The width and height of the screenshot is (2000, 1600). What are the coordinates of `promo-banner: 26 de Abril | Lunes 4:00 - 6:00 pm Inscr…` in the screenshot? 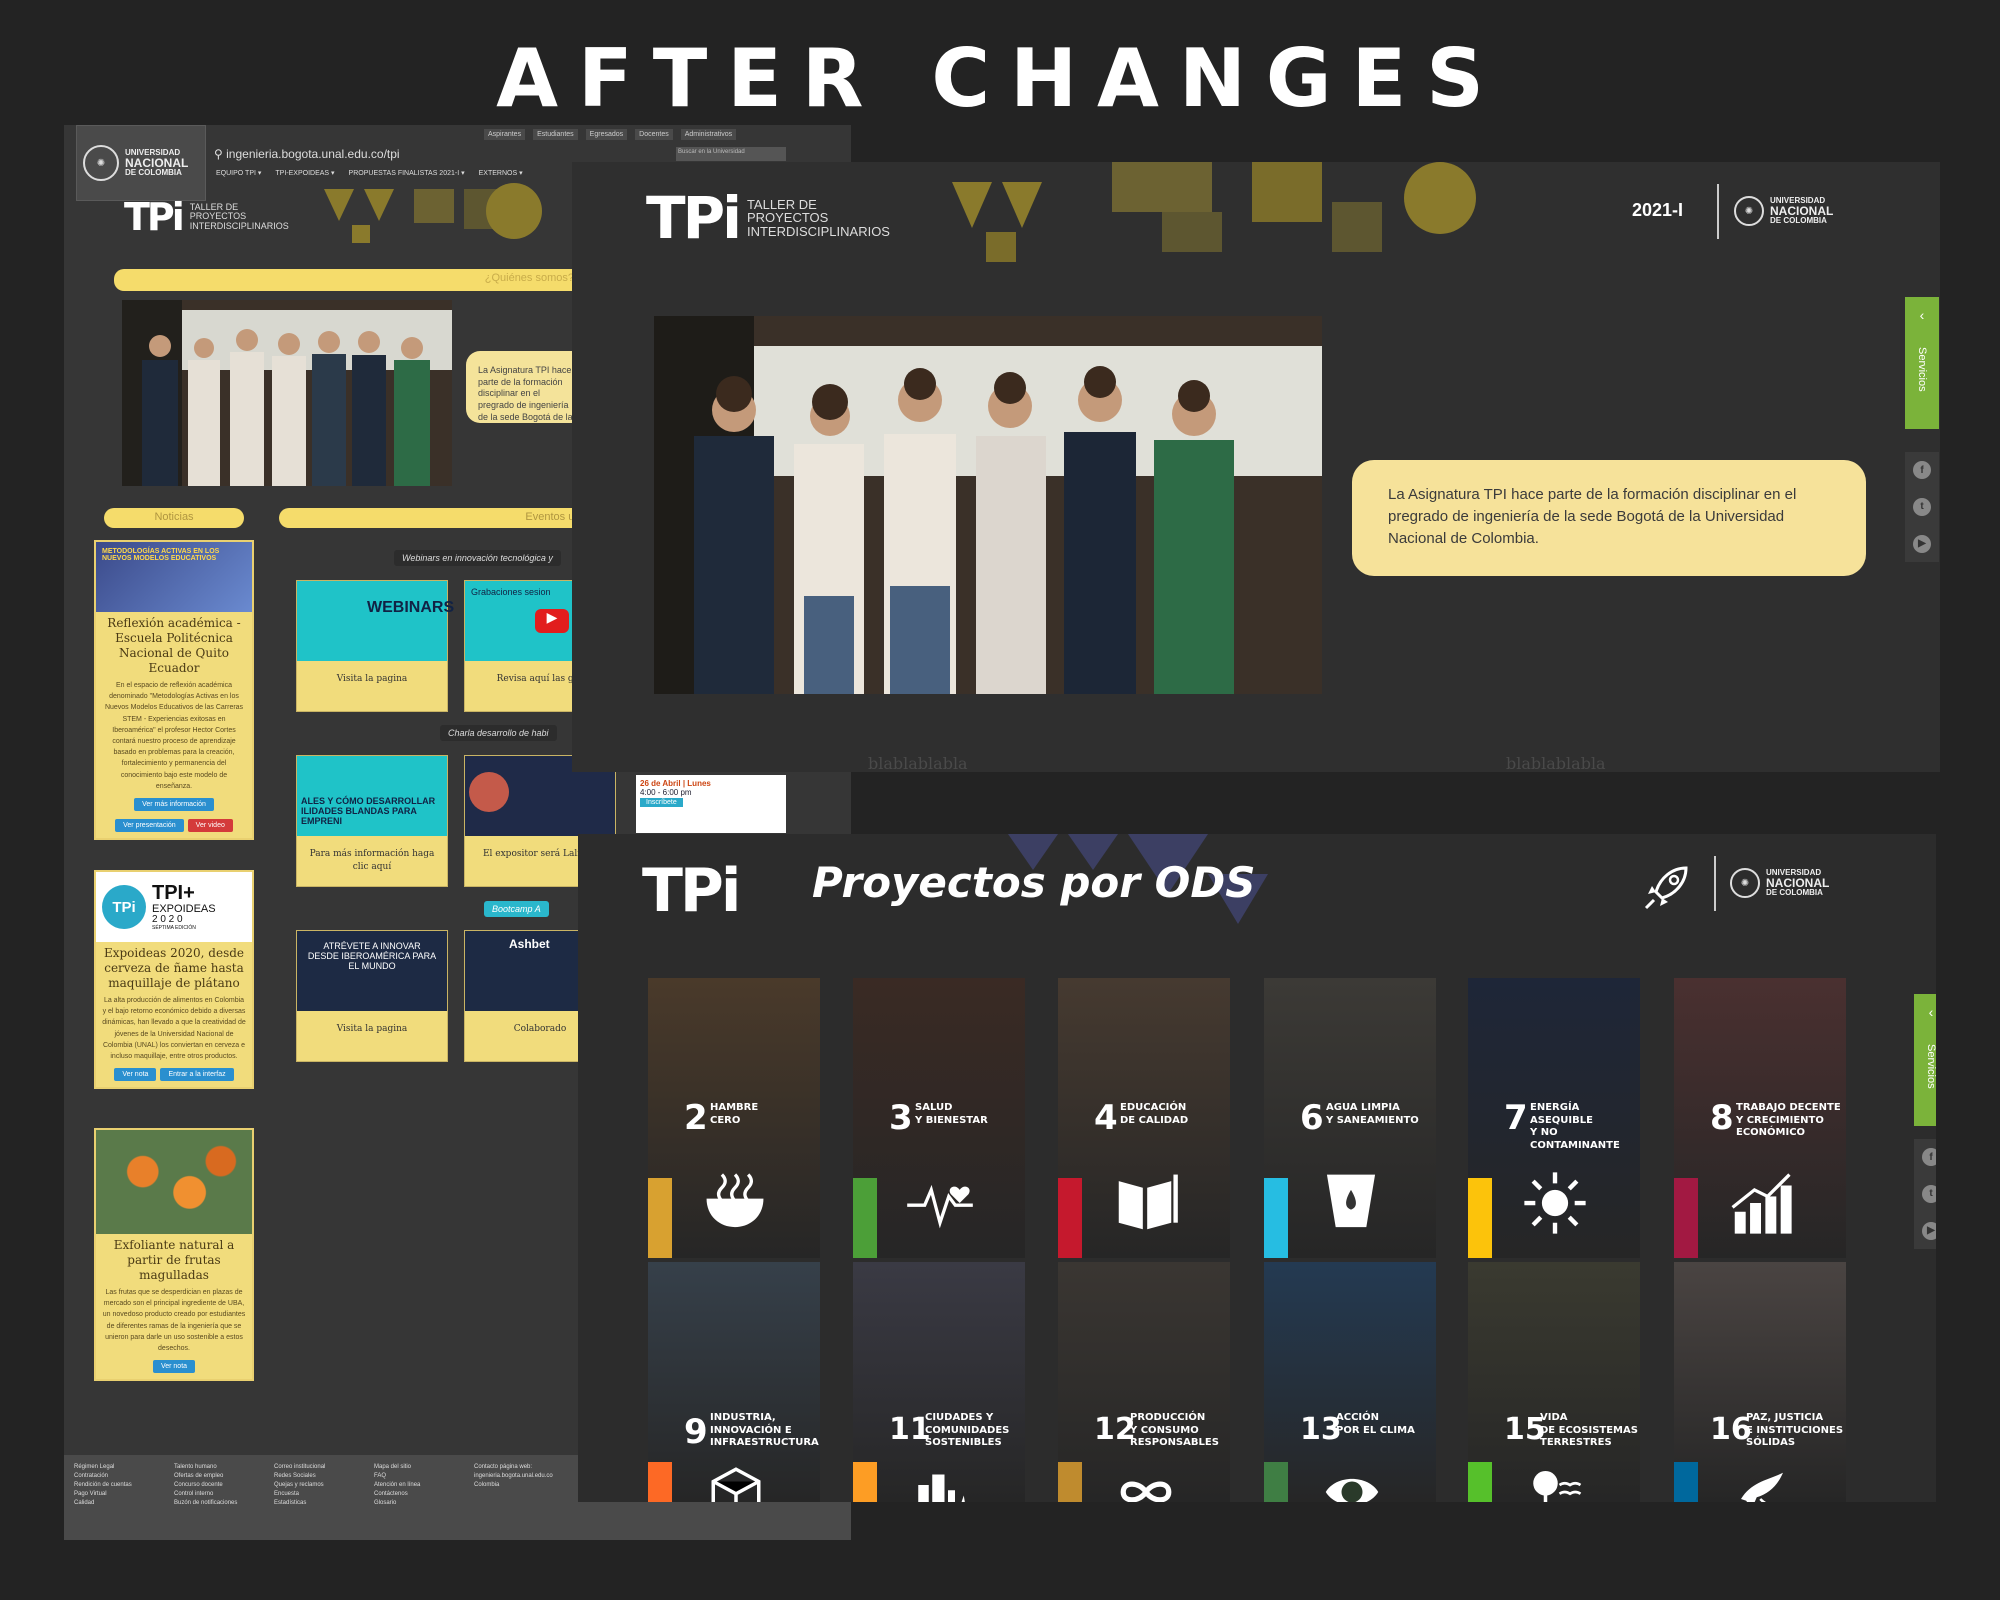 It's located at (711, 804).